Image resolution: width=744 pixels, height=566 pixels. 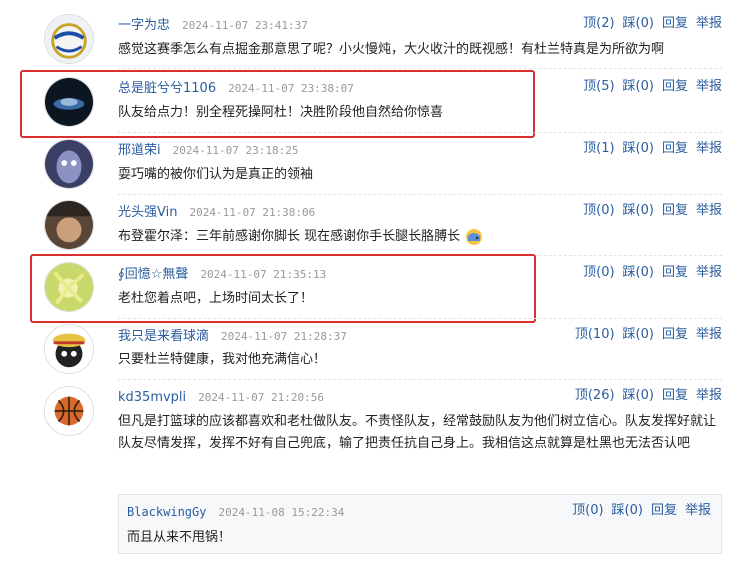 I want to click on timestamp: 2024-11-08 15:22:34, so click(x=281, y=512).